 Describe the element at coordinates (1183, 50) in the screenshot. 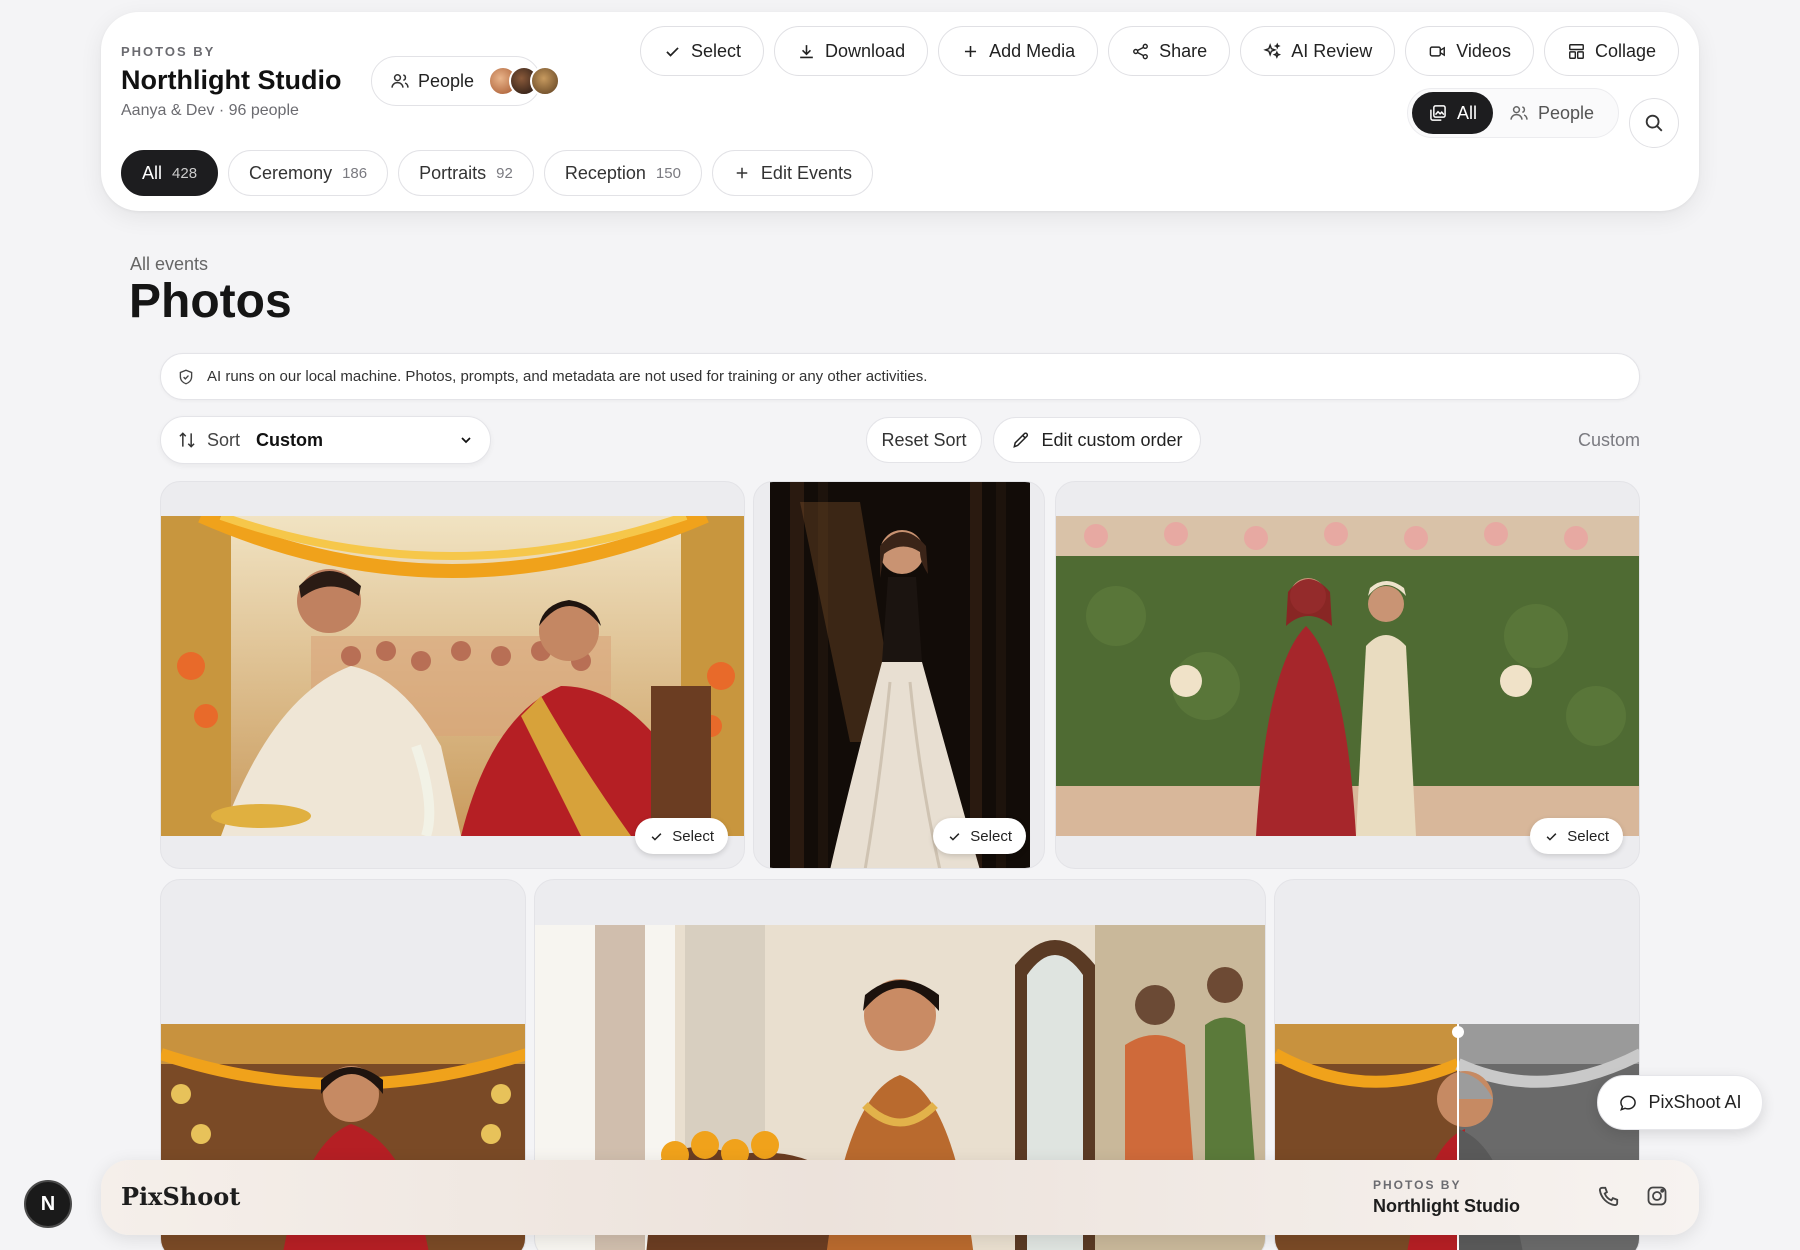

I see `share-label: Share` at that location.